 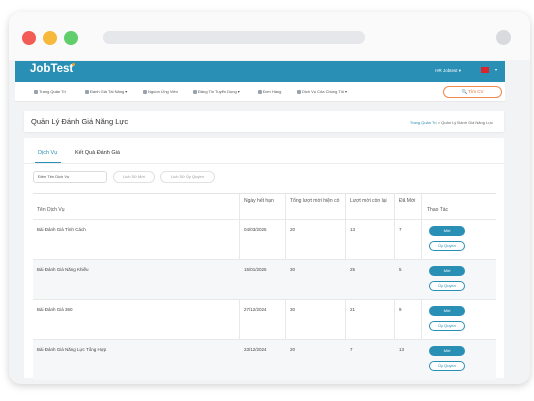 I want to click on user-icon, so click(x=145, y=91).